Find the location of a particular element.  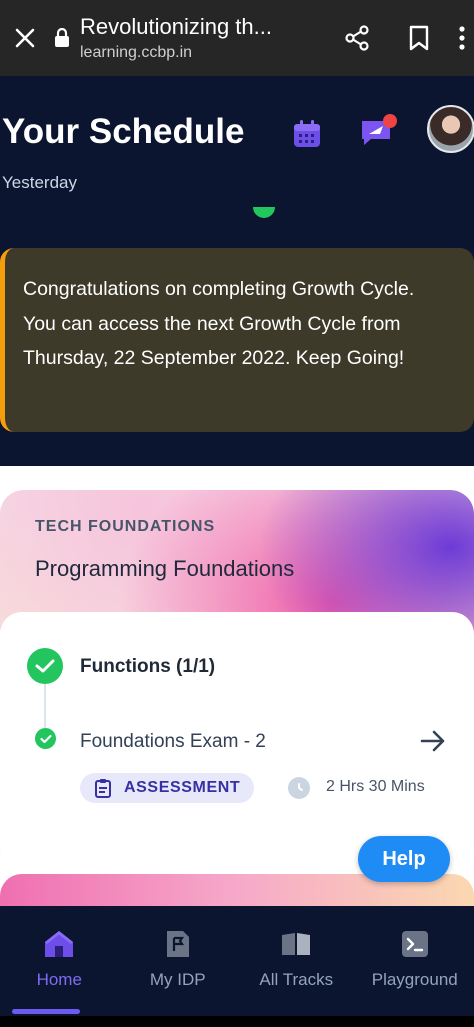

bookmark-icon is located at coordinates (419, 38).